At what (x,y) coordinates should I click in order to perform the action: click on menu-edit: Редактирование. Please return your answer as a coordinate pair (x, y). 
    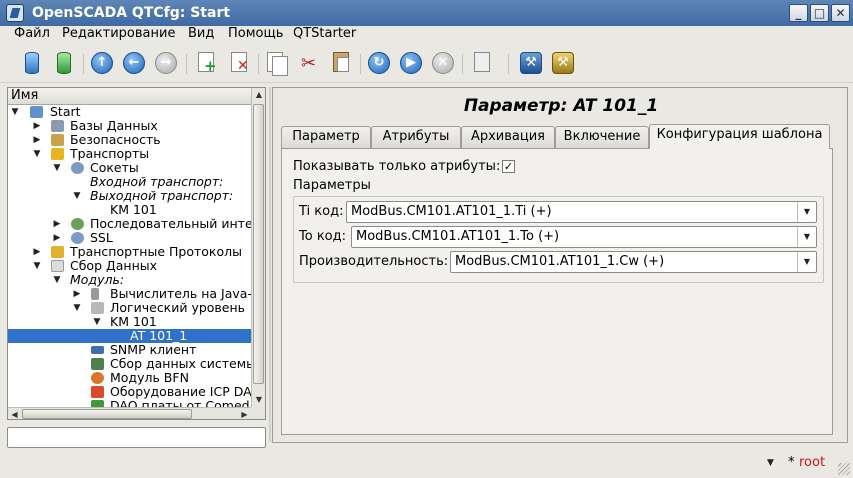
    Looking at the image, I should click on (118, 33).